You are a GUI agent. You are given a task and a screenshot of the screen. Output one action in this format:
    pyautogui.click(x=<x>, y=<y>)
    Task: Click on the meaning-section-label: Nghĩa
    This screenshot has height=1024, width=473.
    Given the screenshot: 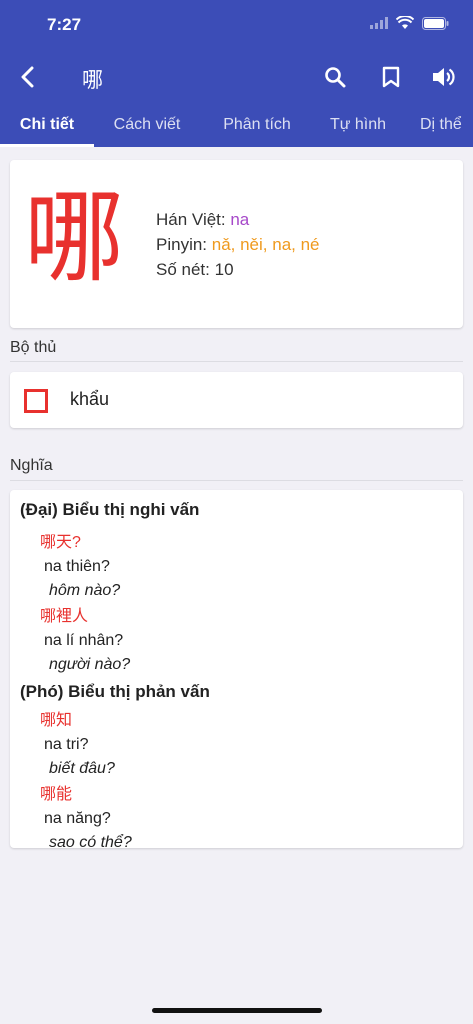 What is the action you would take?
    pyautogui.click(x=31, y=465)
    